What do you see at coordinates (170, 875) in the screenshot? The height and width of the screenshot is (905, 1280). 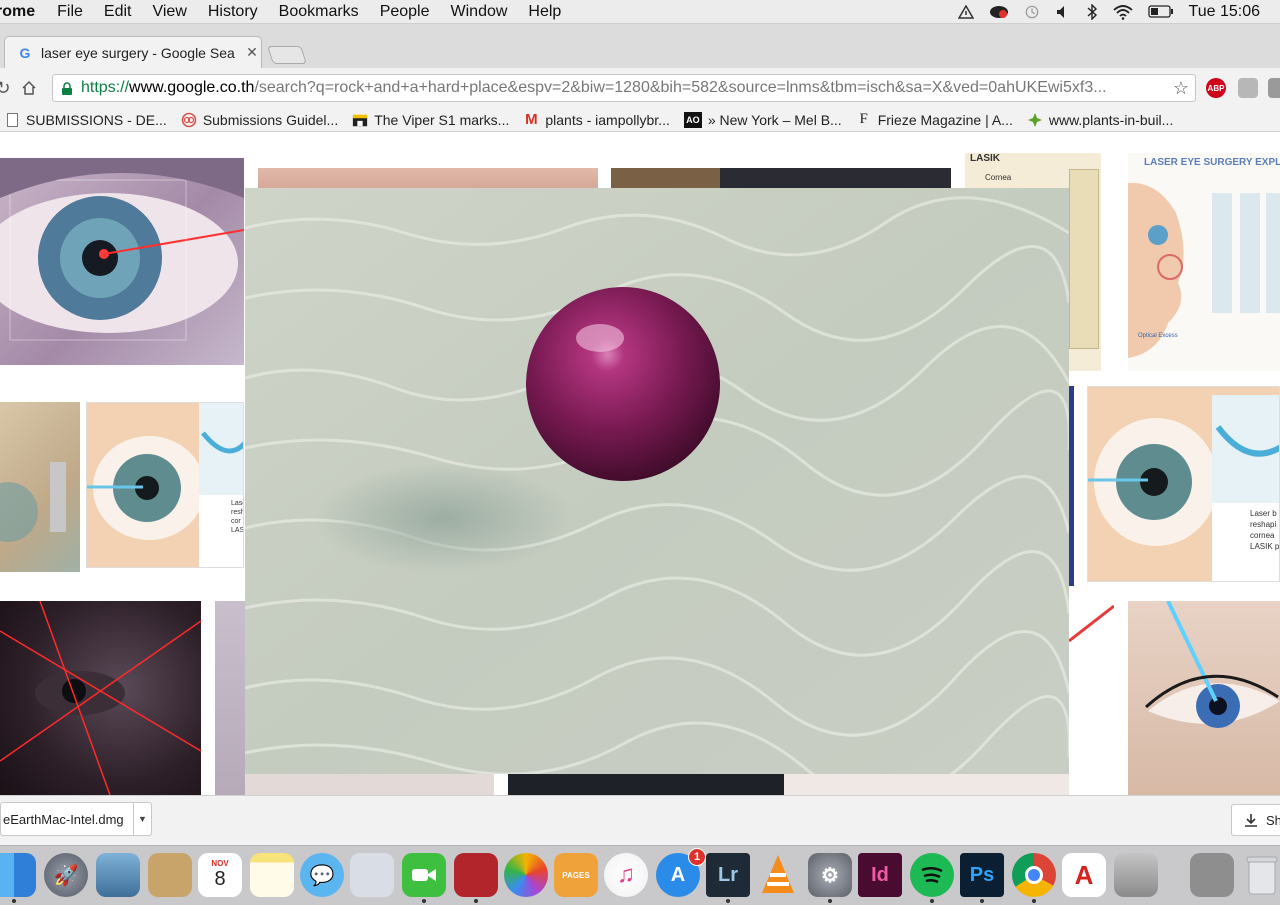 I see `contacts-icon` at bounding box center [170, 875].